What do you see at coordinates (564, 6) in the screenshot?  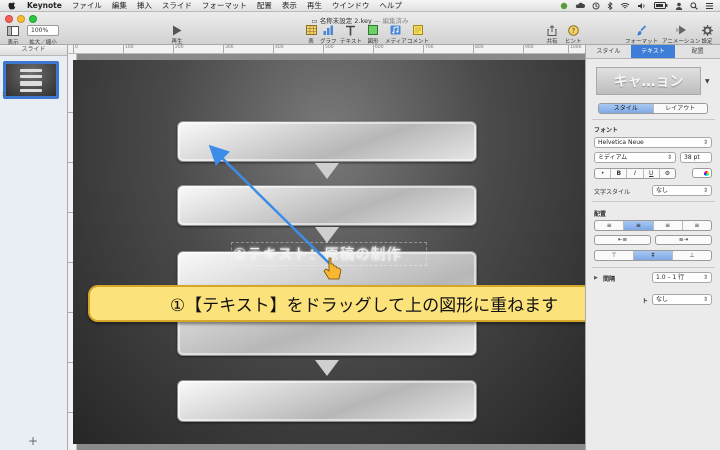 I see `evernote-icon` at bounding box center [564, 6].